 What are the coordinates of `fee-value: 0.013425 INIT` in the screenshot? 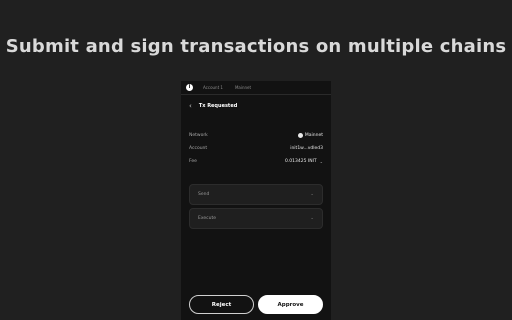 It's located at (300, 161).